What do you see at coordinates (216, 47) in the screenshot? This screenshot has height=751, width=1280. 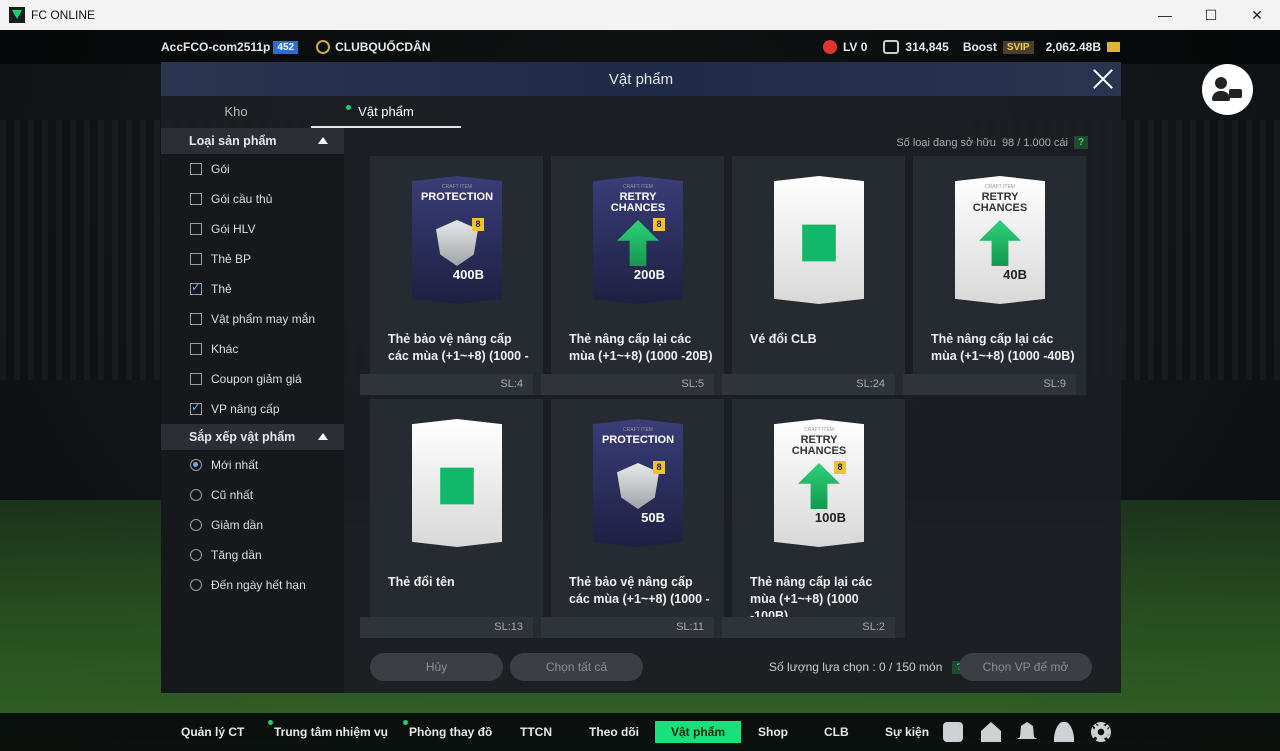 I see `account-name: AccFCO-com2511p` at bounding box center [216, 47].